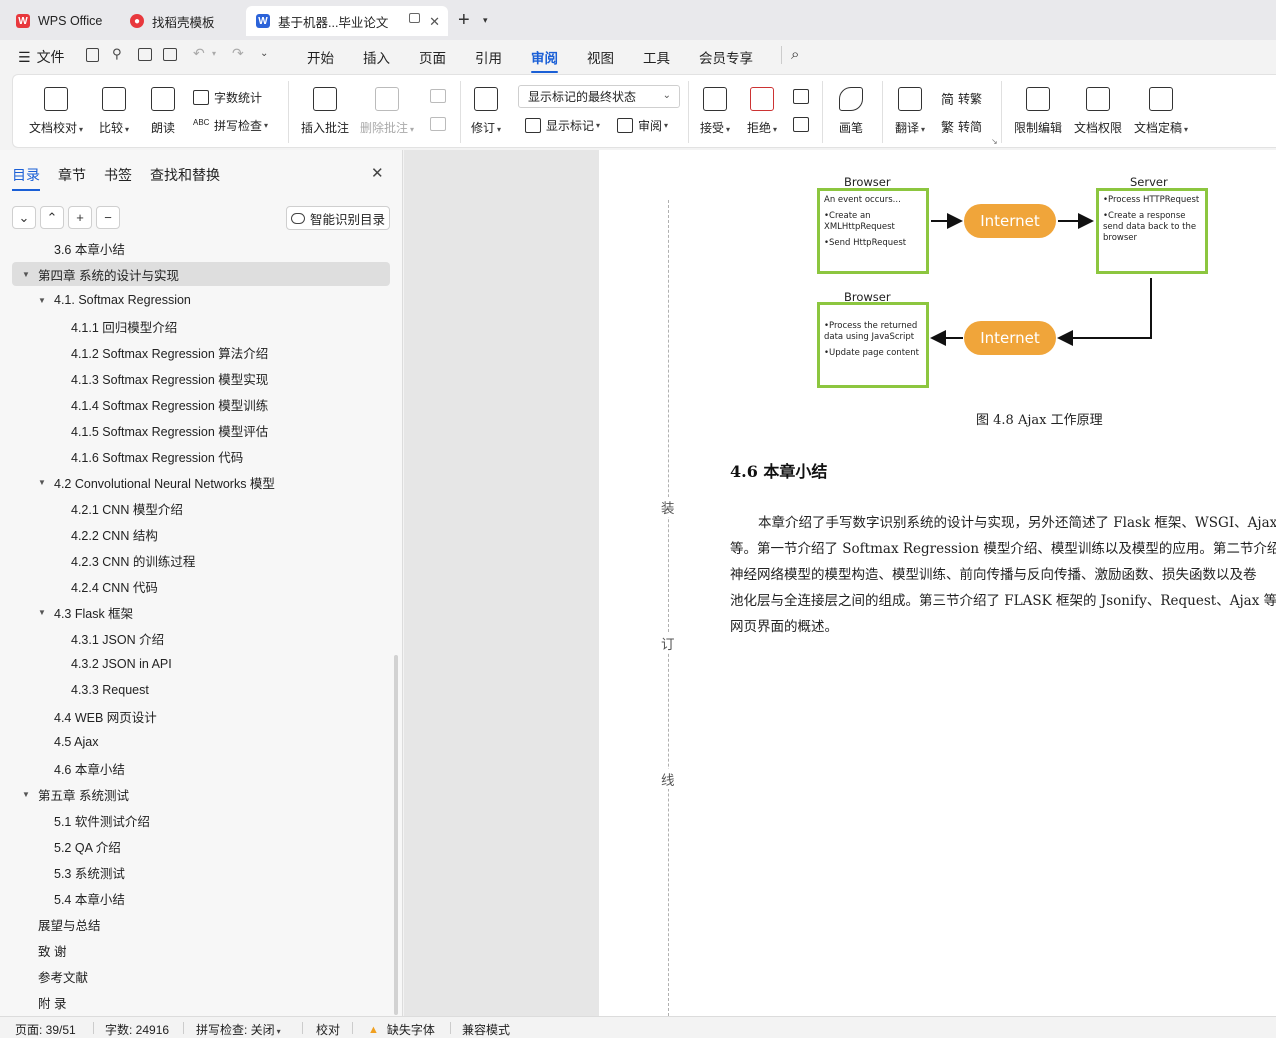 Image resolution: width=1276 pixels, height=1038 pixels. What do you see at coordinates (214, 53) in the screenshot?
I see `undo-dropdown-icon: ▾` at bounding box center [214, 53].